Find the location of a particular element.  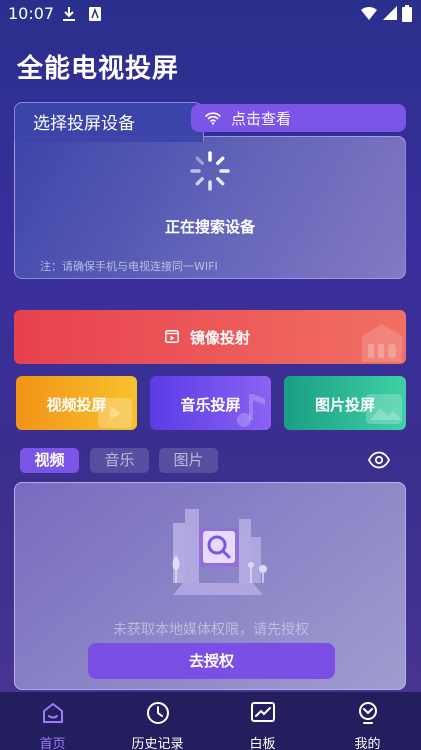

device-card-title: 选择投屏设备 is located at coordinates (84, 124).